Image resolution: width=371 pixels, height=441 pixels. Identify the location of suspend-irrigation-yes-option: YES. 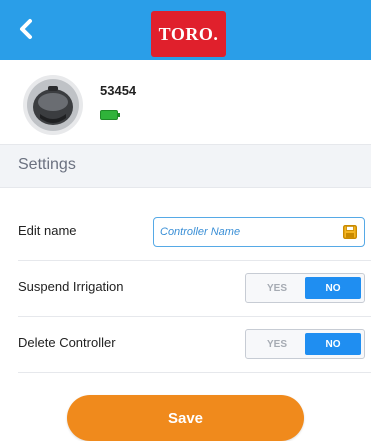
(277, 288).